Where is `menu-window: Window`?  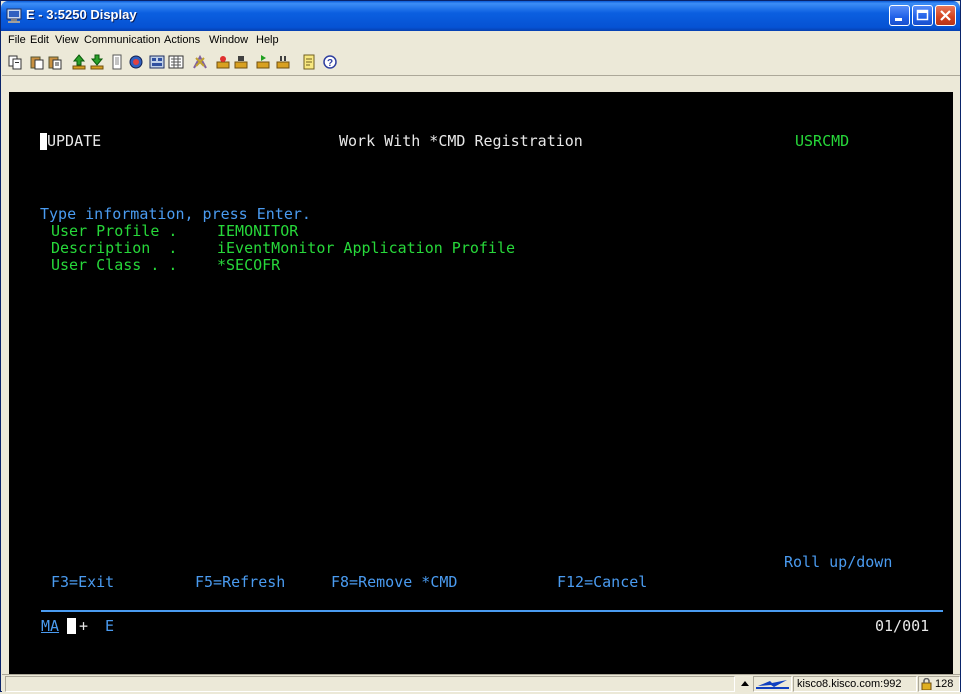
menu-window: Window is located at coordinates (228, 40).